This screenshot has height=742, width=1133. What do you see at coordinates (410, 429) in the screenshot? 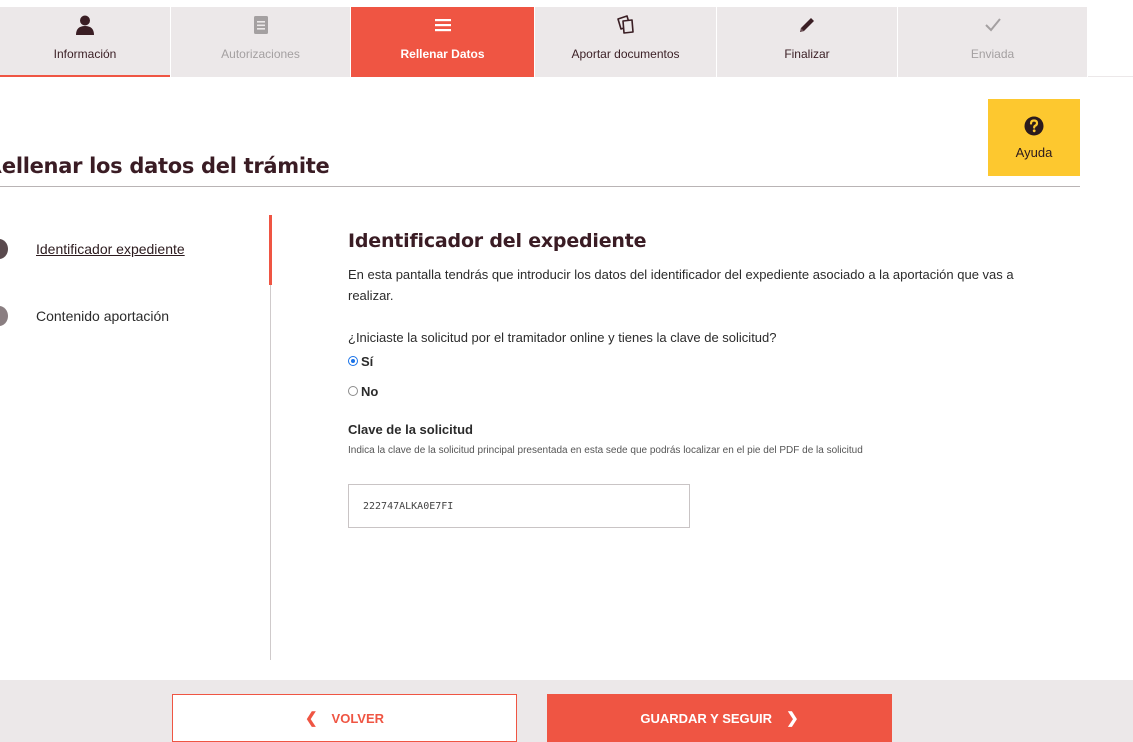
I see `field-label: Clave de la solicitud` at bounding box center [410, 429].